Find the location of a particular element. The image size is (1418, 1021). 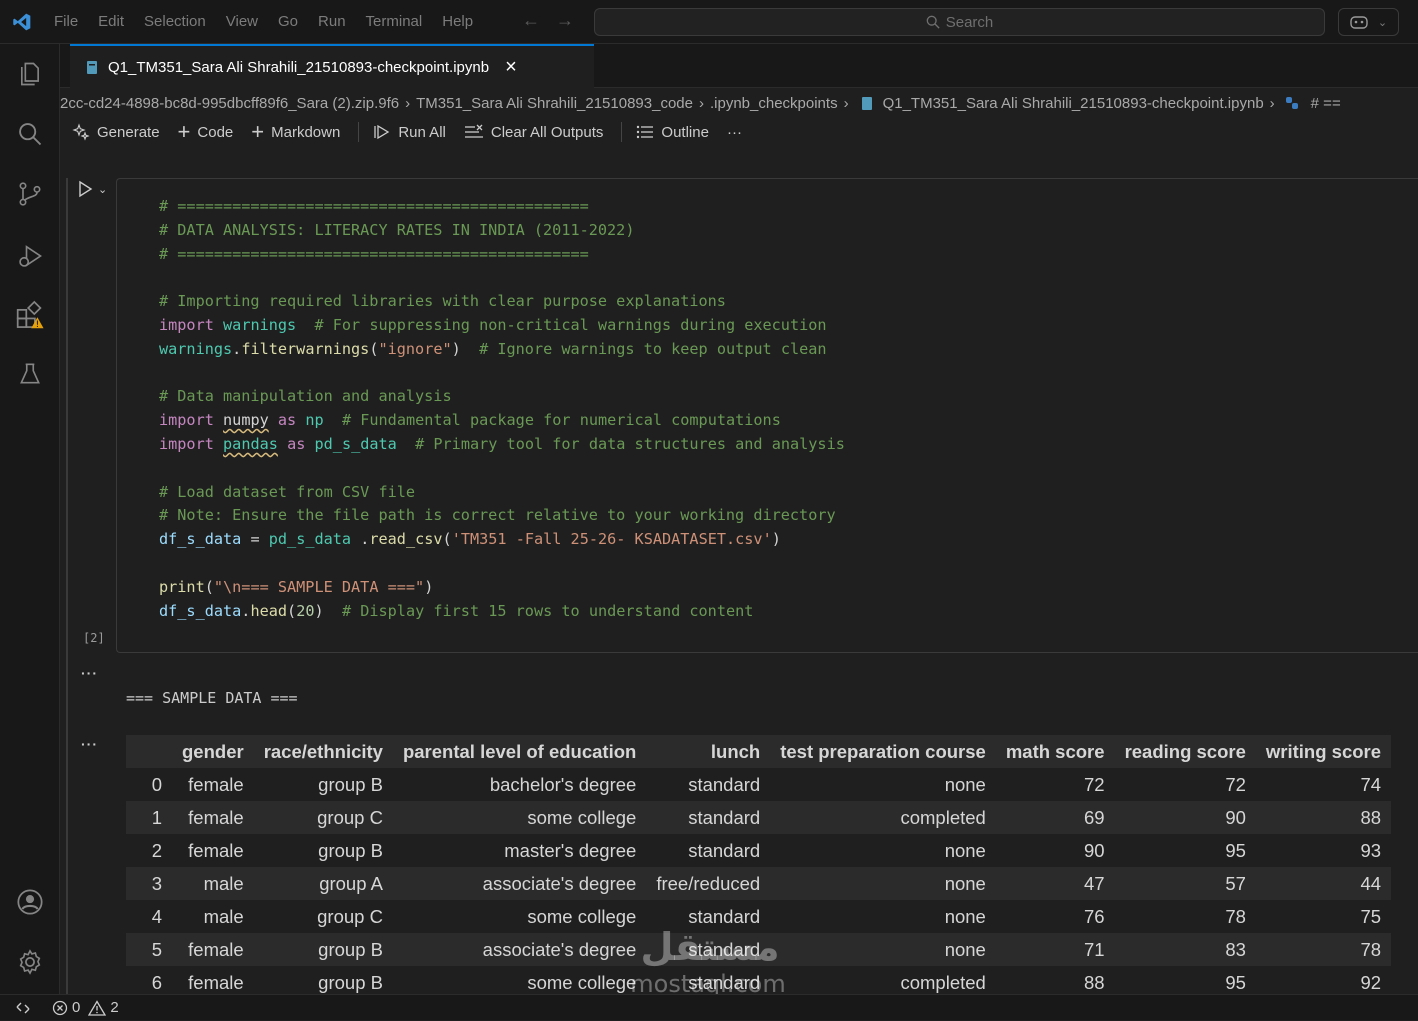

run-all-icon is located at coordinates (382, 132).